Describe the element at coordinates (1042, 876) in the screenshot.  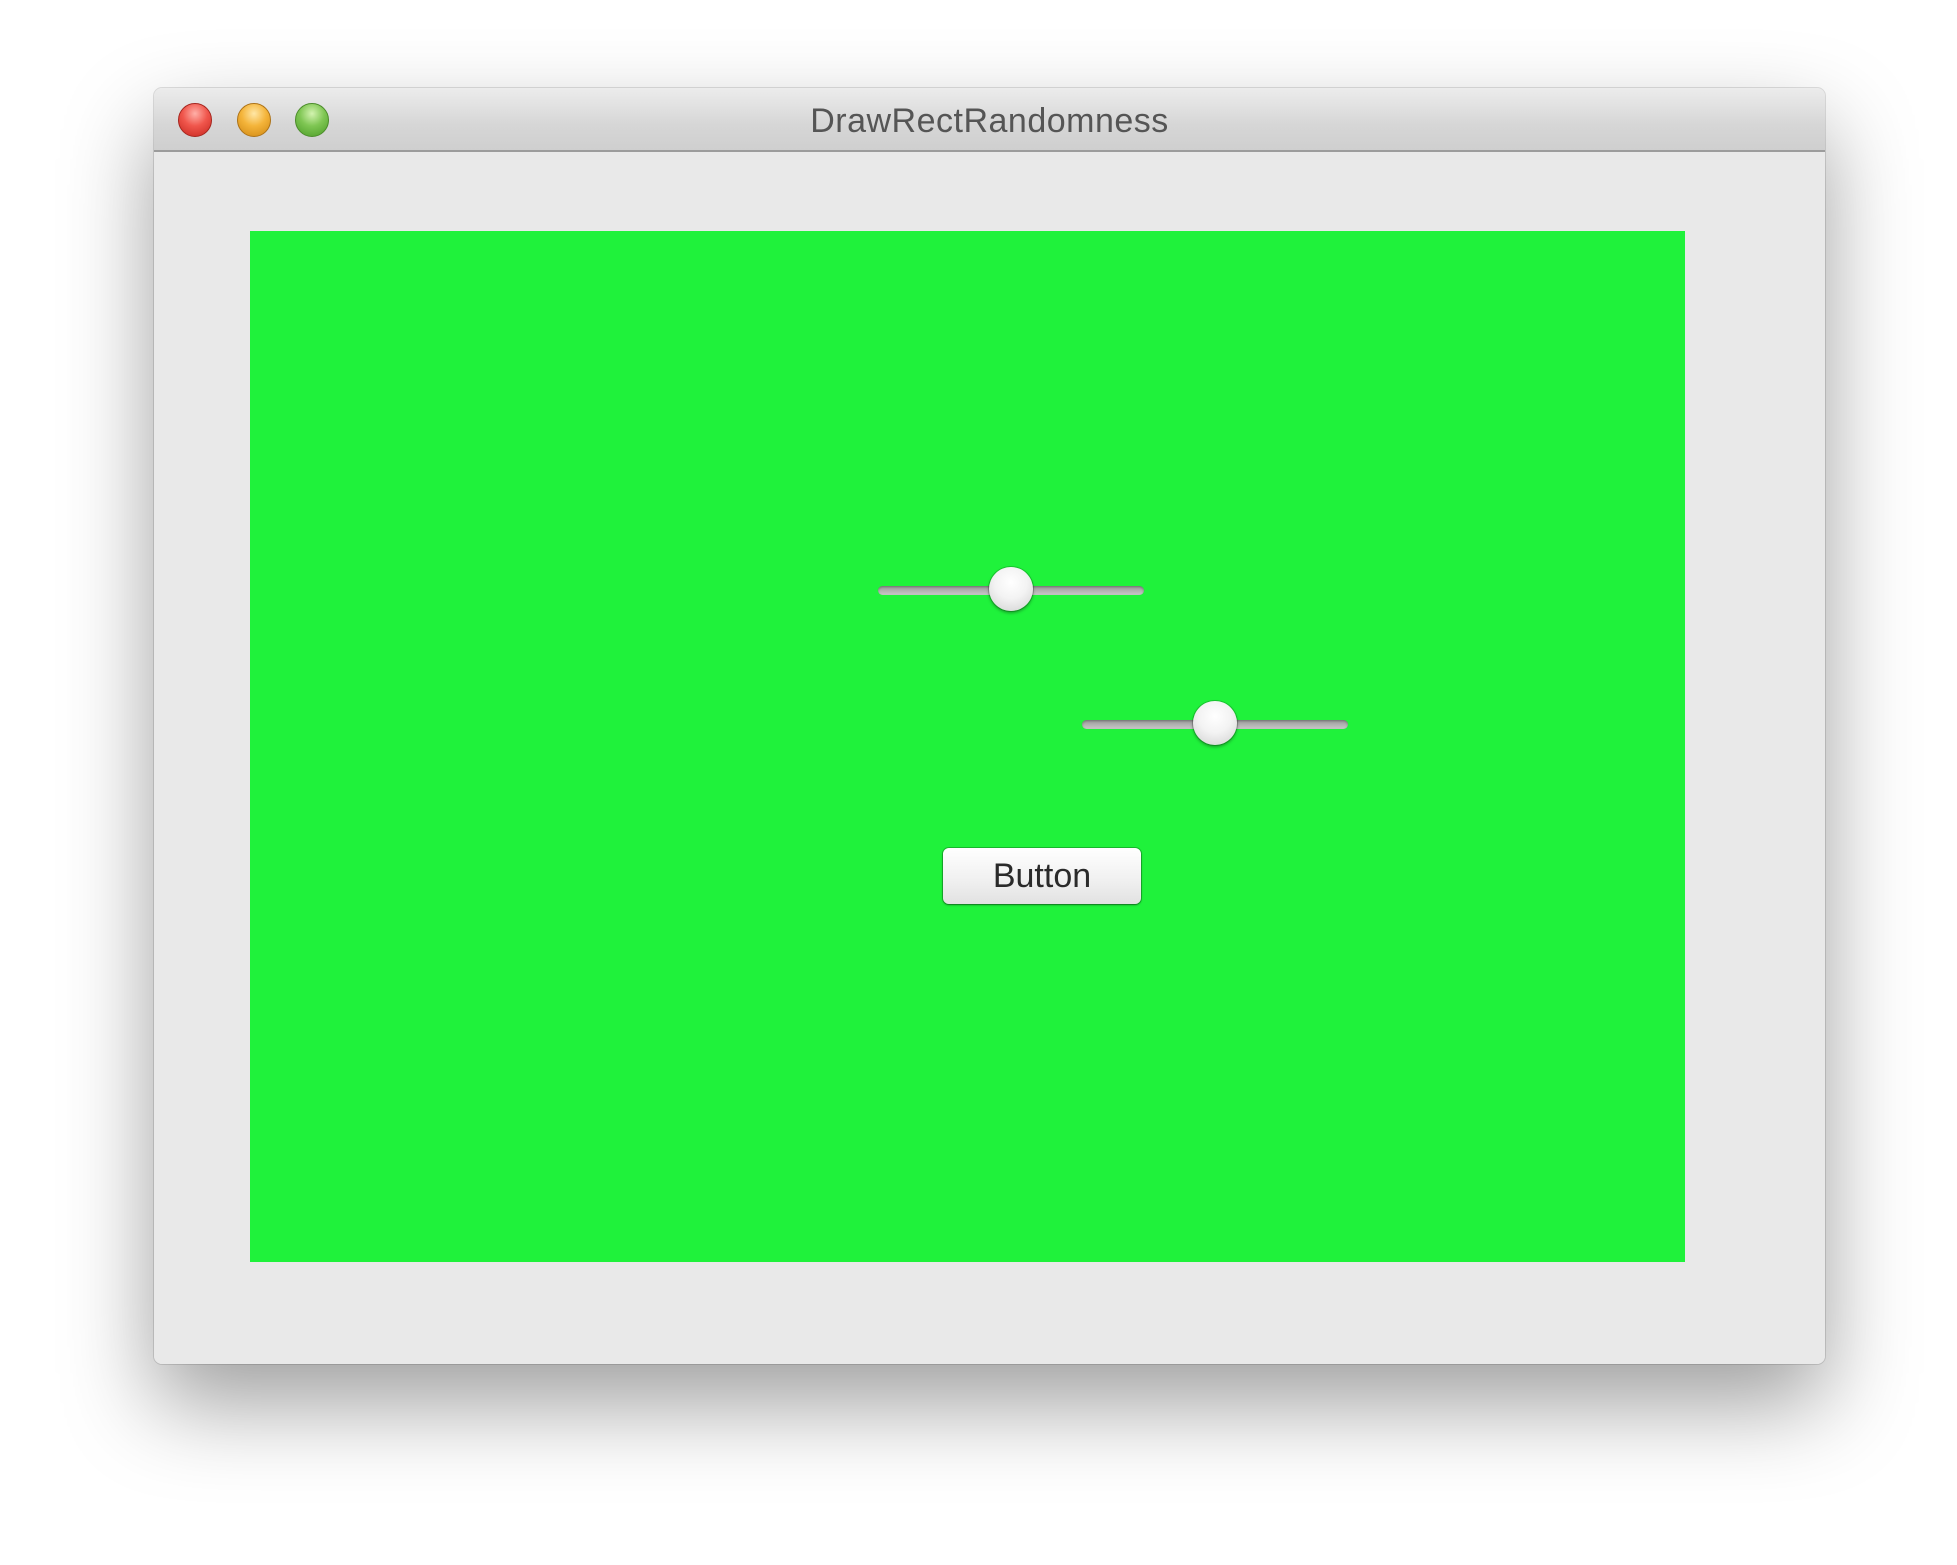
I see `button: Button` at that location.